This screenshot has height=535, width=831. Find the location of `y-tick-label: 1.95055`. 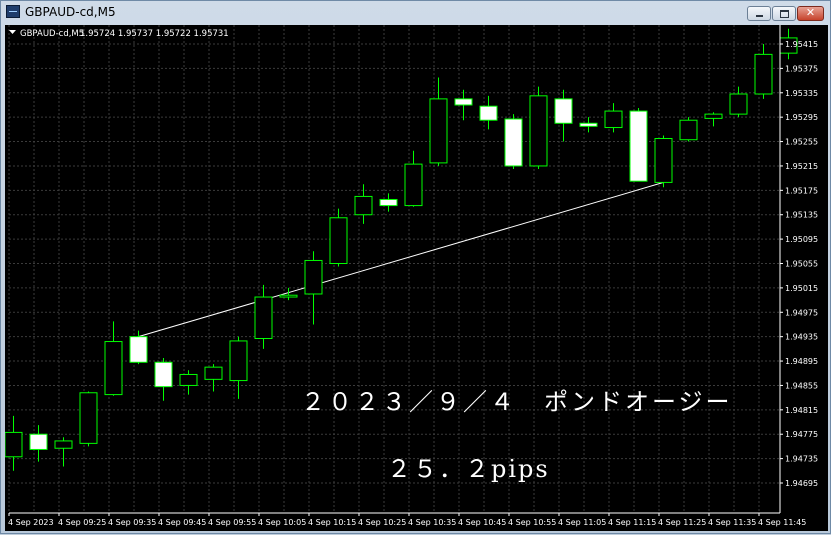

y-tick-label: 1.95055 is located at coordinates (801, 264).